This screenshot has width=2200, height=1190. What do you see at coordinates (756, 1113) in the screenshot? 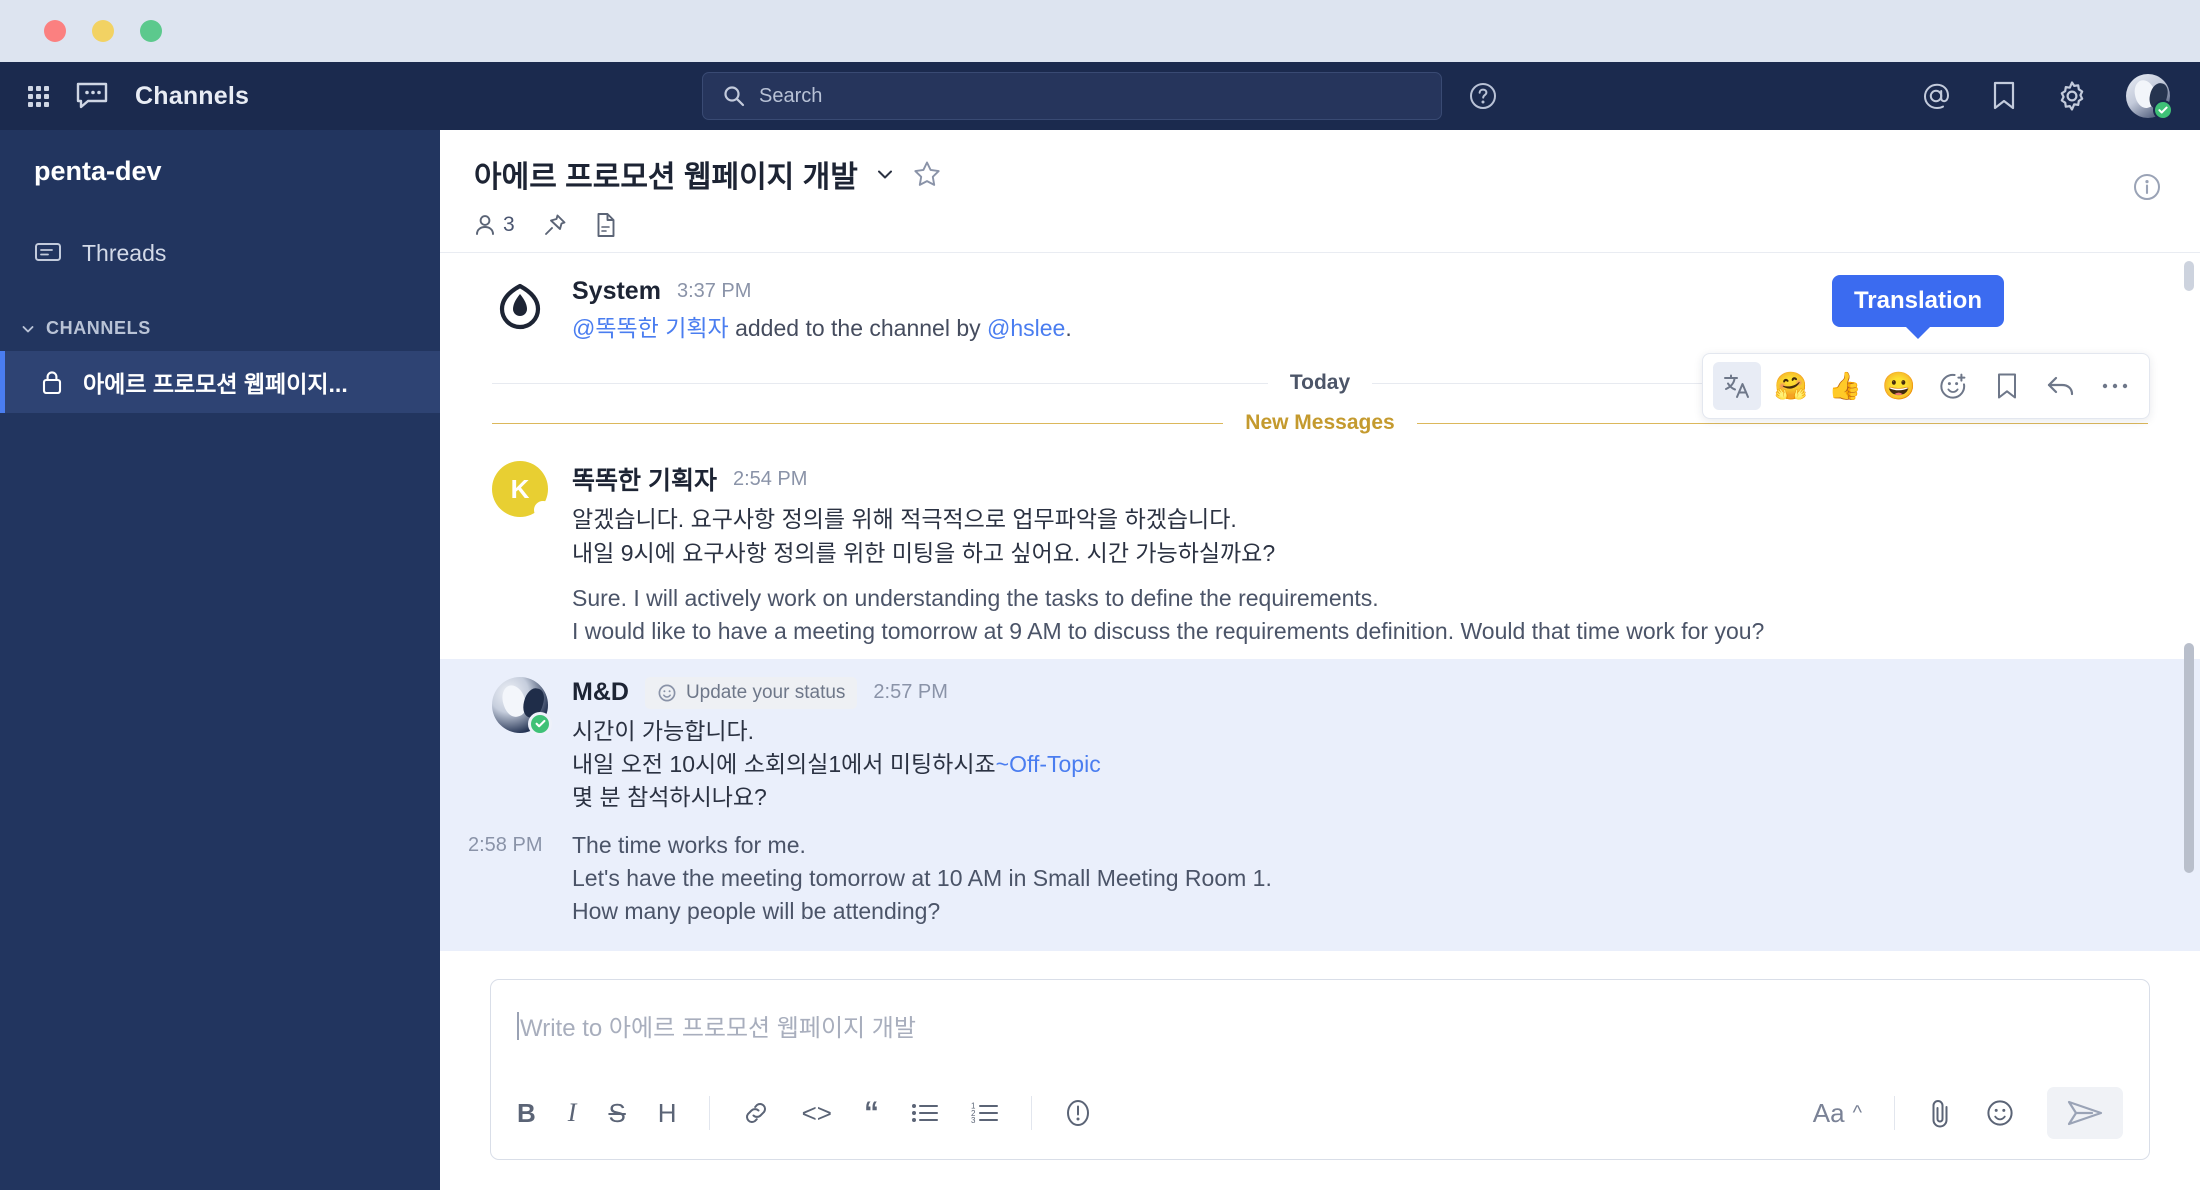
I see `link-button` at bounding box center [756, 1113].